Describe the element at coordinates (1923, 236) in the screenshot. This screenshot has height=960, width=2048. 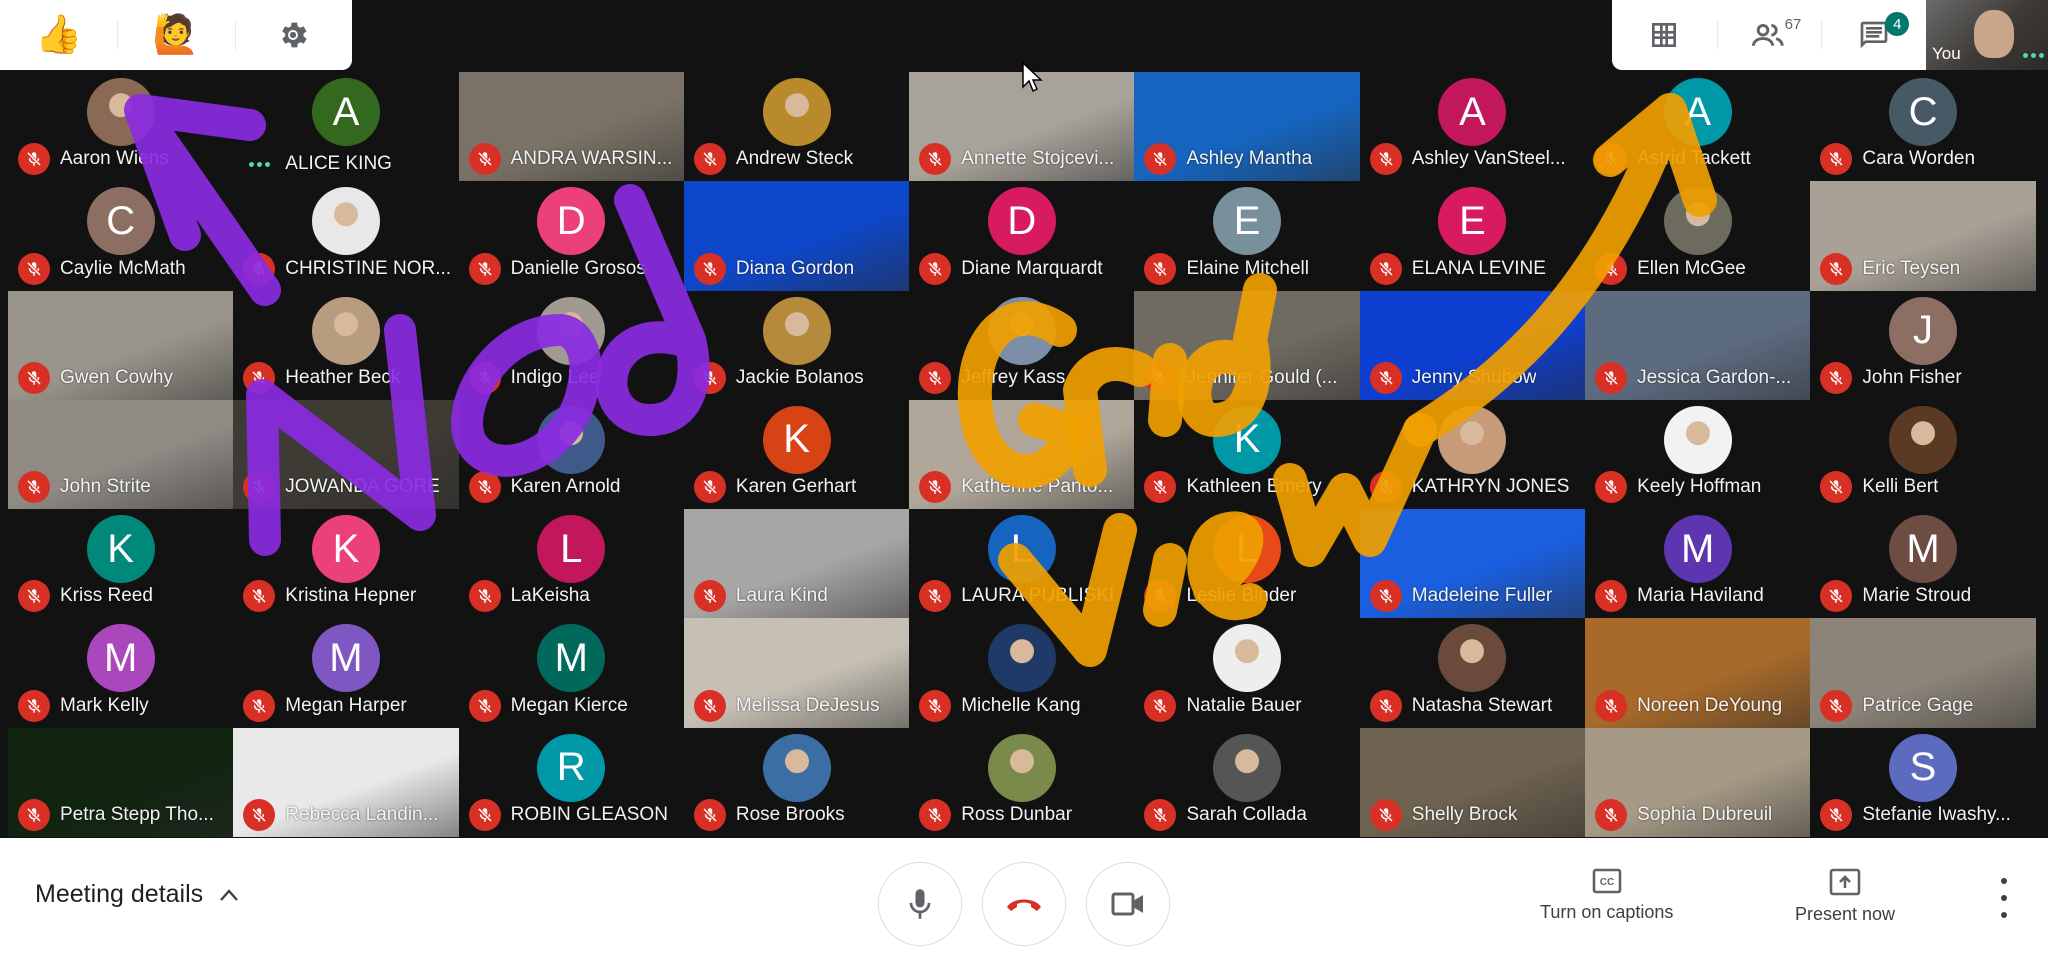
I see `participant-tile: Eric Teysen` at that location.